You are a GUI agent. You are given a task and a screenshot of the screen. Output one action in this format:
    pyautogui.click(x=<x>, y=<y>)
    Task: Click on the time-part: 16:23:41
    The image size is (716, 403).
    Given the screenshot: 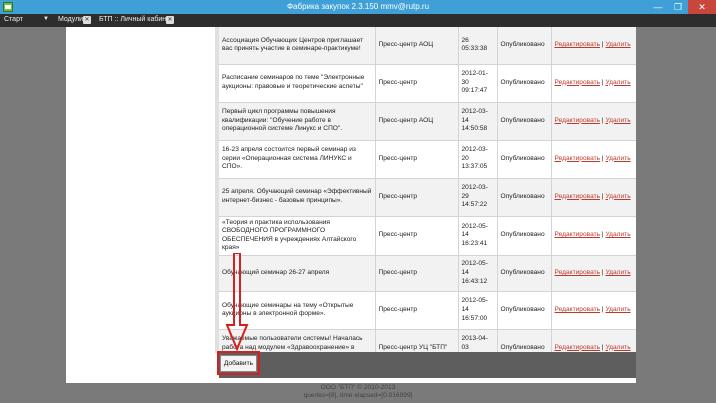 What is the action you would take?
    pyautogui.click(x=474, y=243)
    